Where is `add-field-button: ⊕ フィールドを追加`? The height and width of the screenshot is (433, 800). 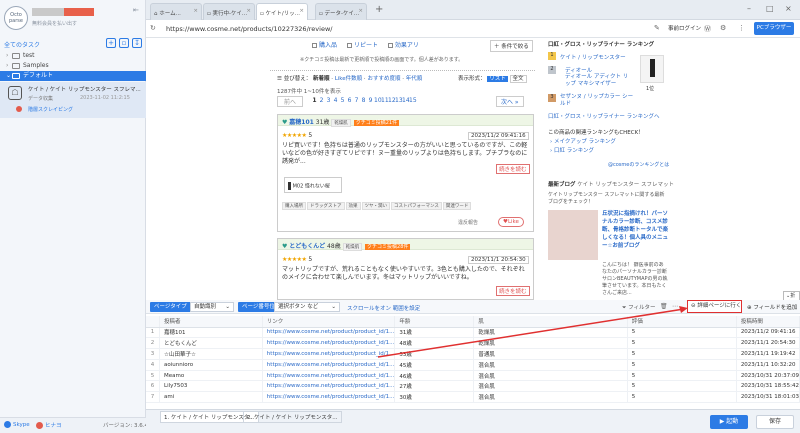
add-field-button: ⊕ フィールドを追加 is located at coordinates (772, 307).